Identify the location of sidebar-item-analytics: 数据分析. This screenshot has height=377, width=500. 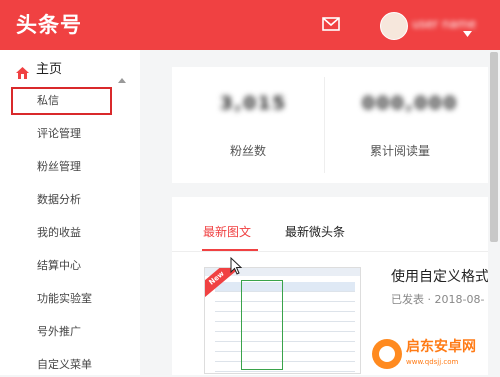
(70, 200).